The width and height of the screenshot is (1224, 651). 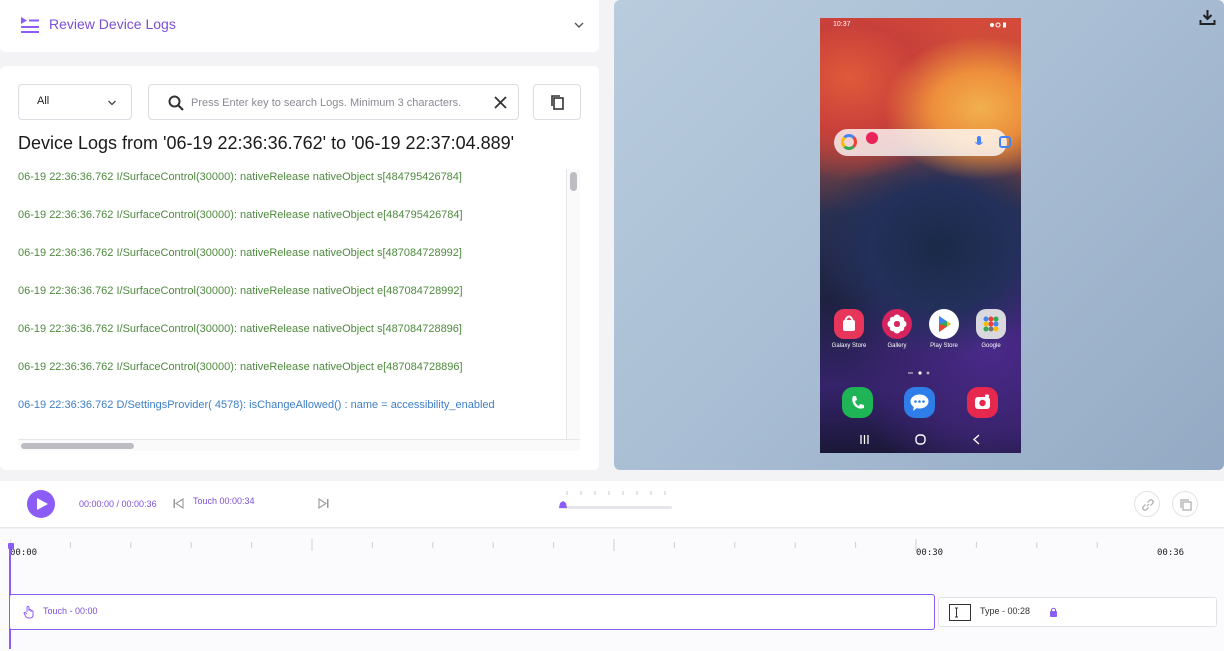 I want to click on touch-event-label: Touch - 00:00, so click(x=70, y=611).